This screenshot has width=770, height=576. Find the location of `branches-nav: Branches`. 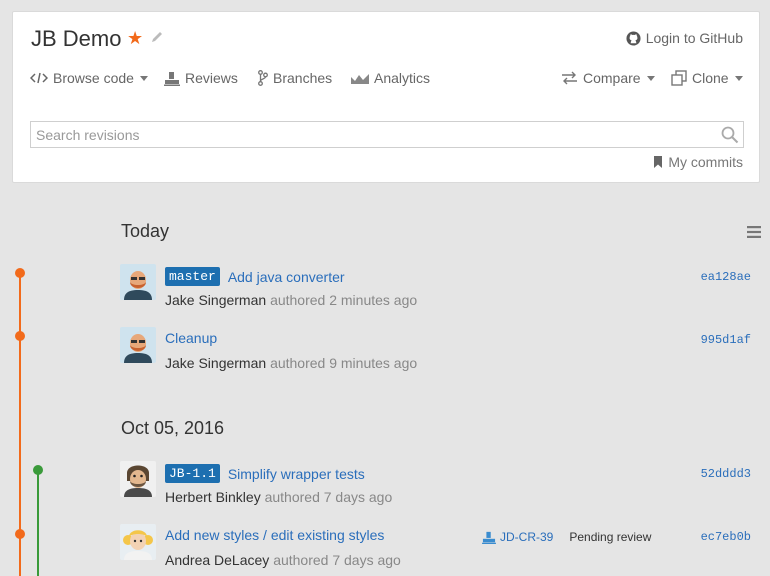

branches-nav: Branches is located at coordinates (295, 78).